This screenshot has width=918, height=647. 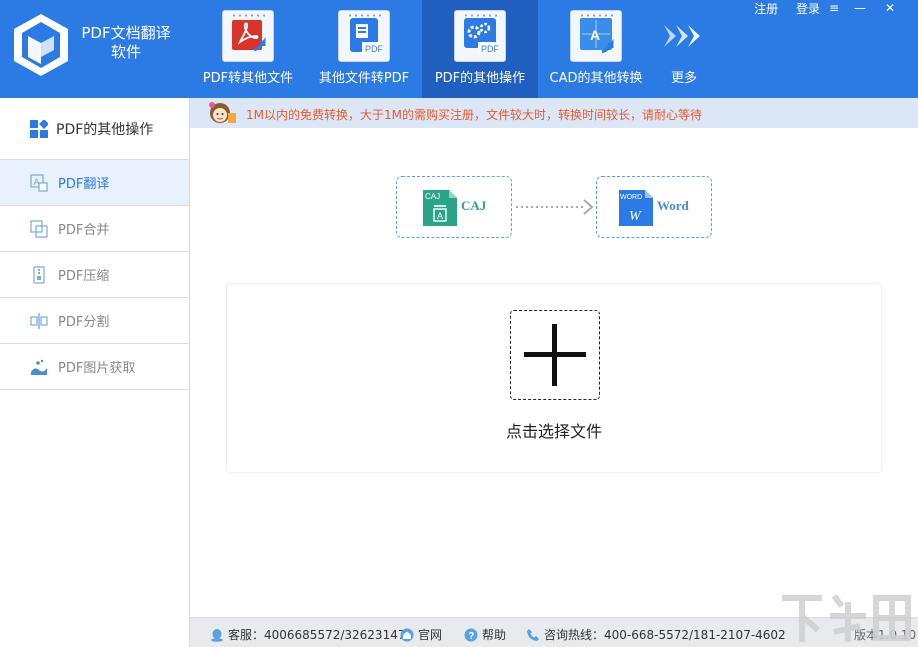 What do you see at coordinates (654, 207) in the screenshot?
I see `target-format-box: WORD W Word` at bounding box center [654, 207].